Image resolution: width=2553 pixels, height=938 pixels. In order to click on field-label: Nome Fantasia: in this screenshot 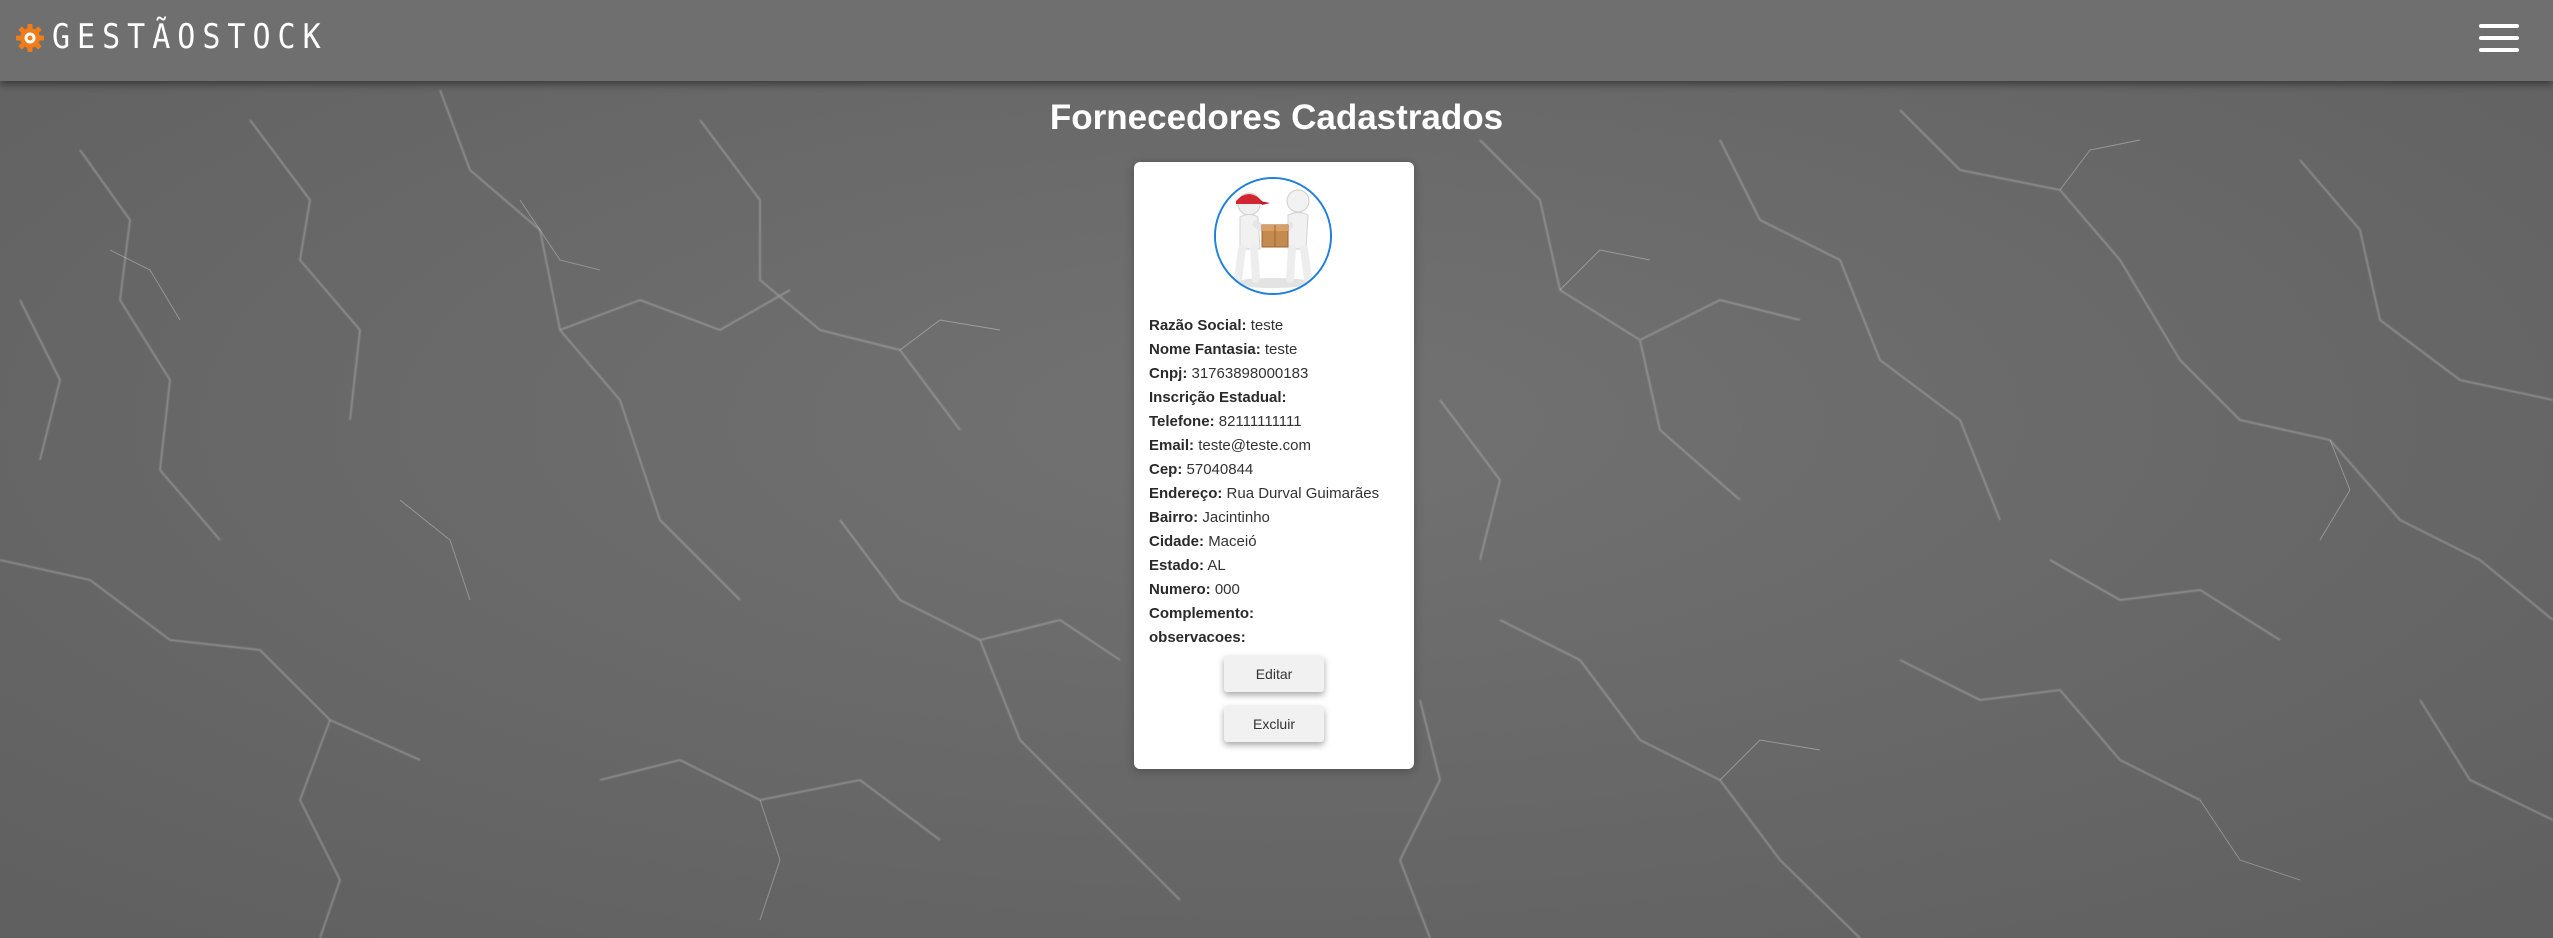, I will do `click(1205, 349)`.